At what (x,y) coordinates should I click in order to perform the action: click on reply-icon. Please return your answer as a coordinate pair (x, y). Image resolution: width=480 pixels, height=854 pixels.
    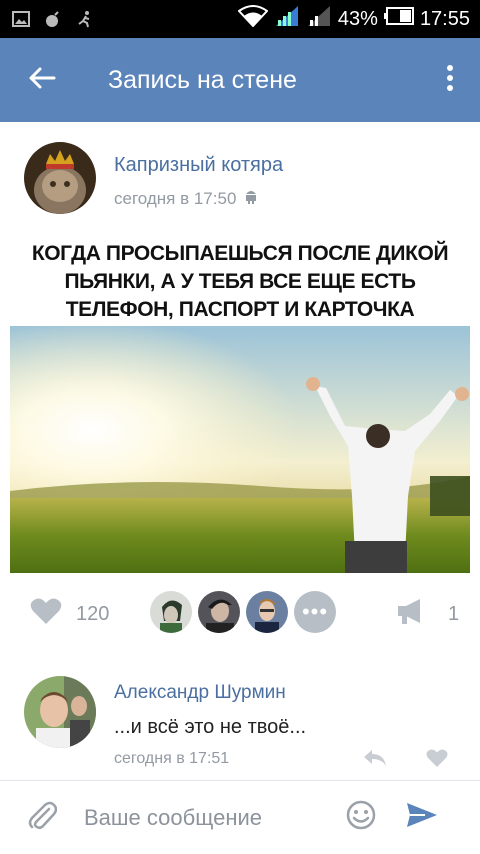
    Looking at the image, I should click on (375, 761).